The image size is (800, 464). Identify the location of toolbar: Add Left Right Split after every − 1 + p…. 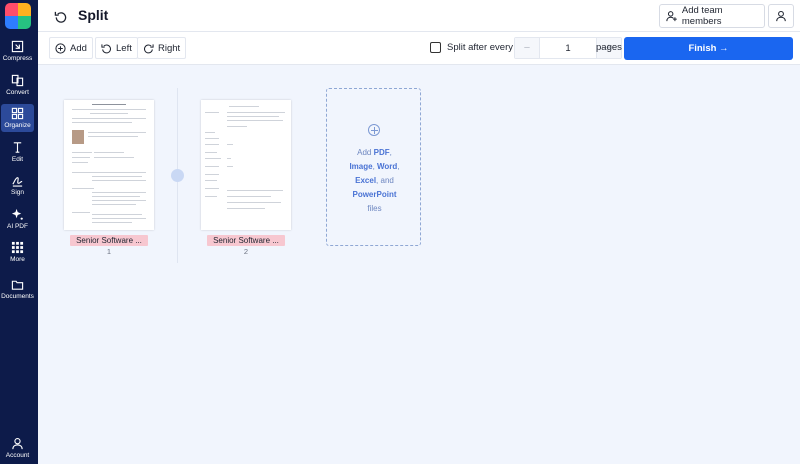
(419, 48).